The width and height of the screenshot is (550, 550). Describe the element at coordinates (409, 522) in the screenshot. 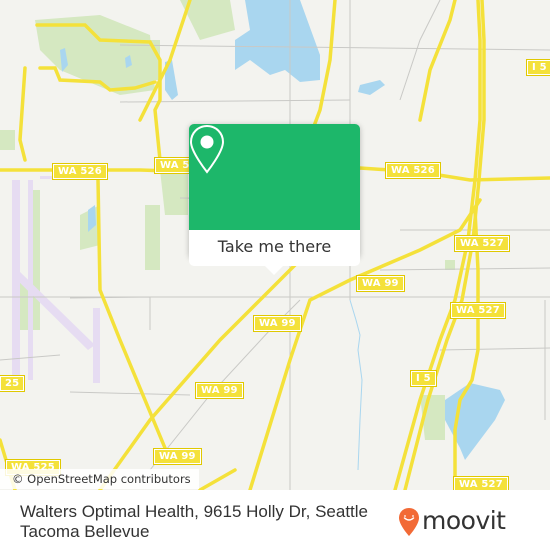

I see `moovit-pin-icon` at that location.